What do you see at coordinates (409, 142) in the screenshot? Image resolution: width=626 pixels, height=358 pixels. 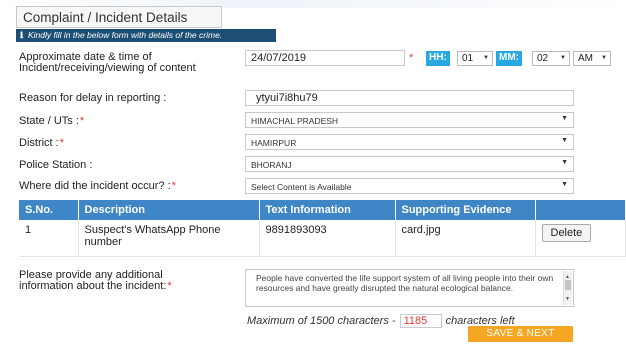 I see `district-select: HAMIRPUR ▼` at bounding box center [409, 142].